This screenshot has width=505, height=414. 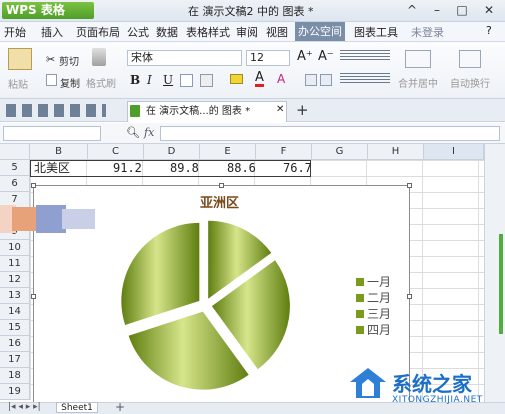 I want to click on paste-icon, so click(x=20, y=59).